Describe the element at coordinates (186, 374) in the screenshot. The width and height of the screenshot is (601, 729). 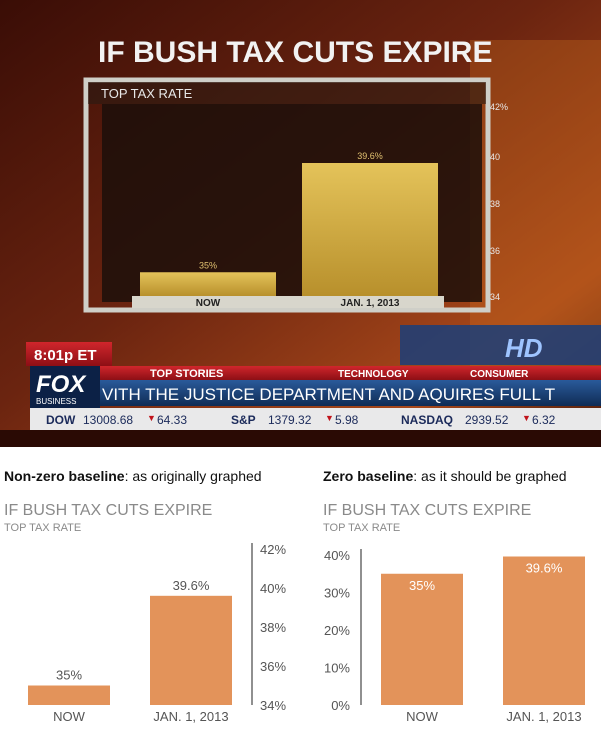
I see `tab-top-stories: TOP STORIES` at that location.